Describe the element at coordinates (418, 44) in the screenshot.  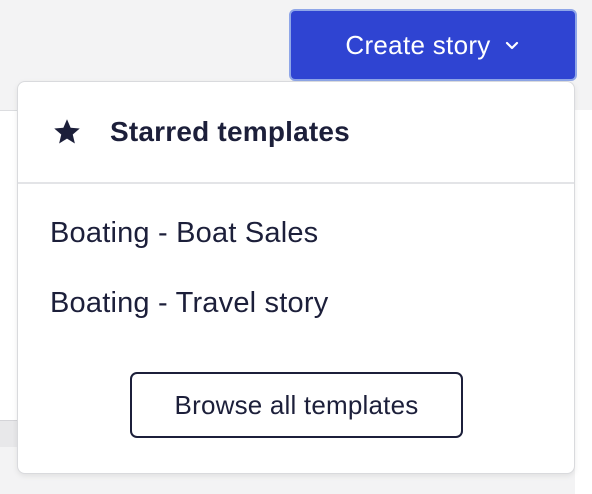
I see `create-story-label: Create story` at that location.